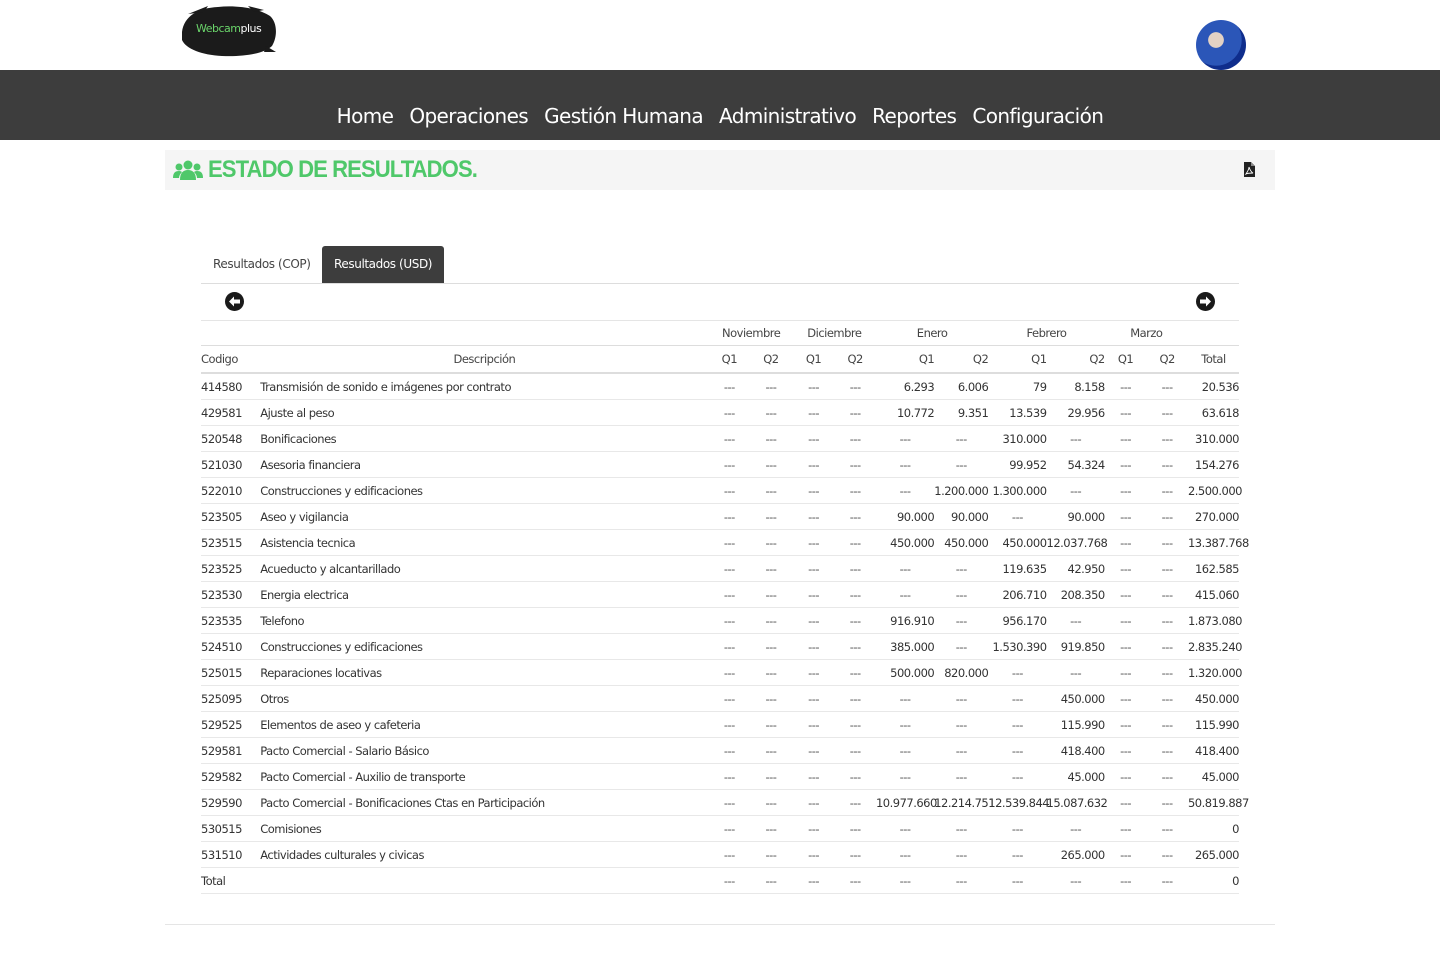 The image size is (1440, 963). What do you see at coordinates (1213, 854) in the screenshot?
I see `row-total: 265.000` at bounding box center [1213, 854].